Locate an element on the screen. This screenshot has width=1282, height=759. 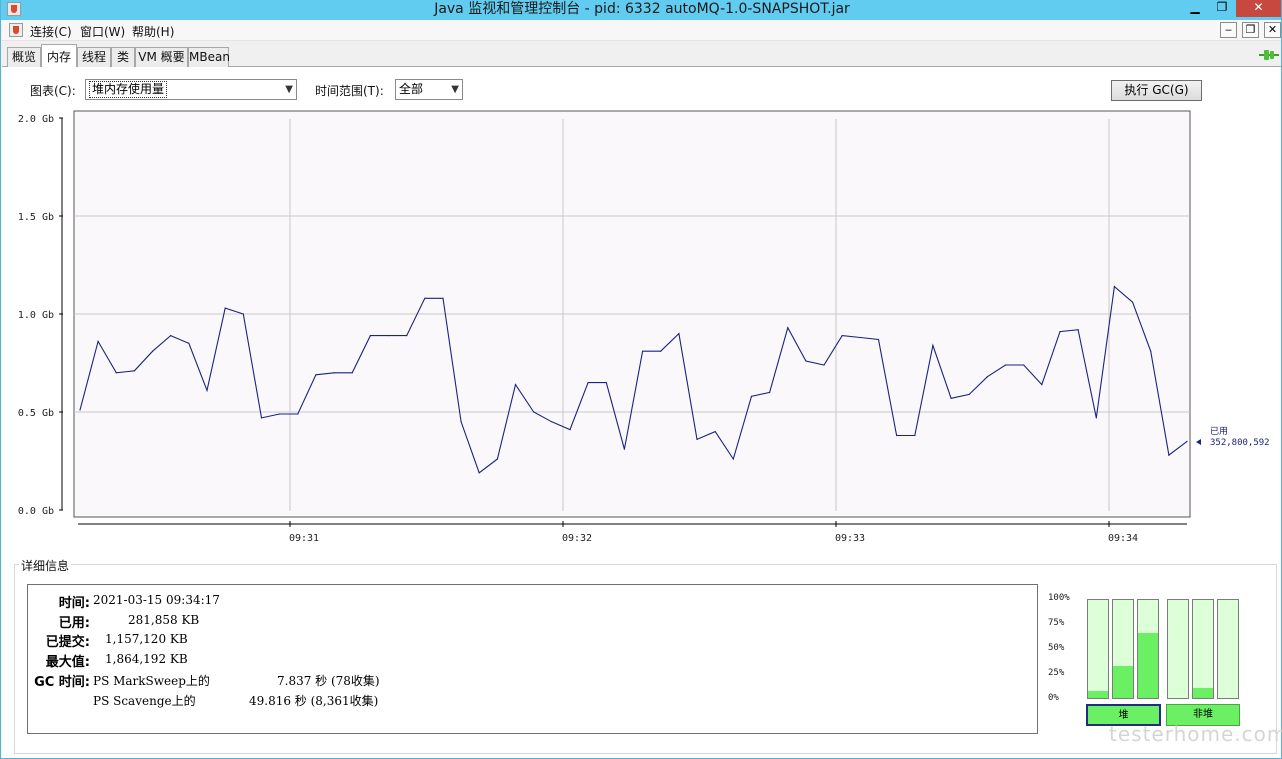
x-tick-label: 09:31 is located at coordinates (304, 538).